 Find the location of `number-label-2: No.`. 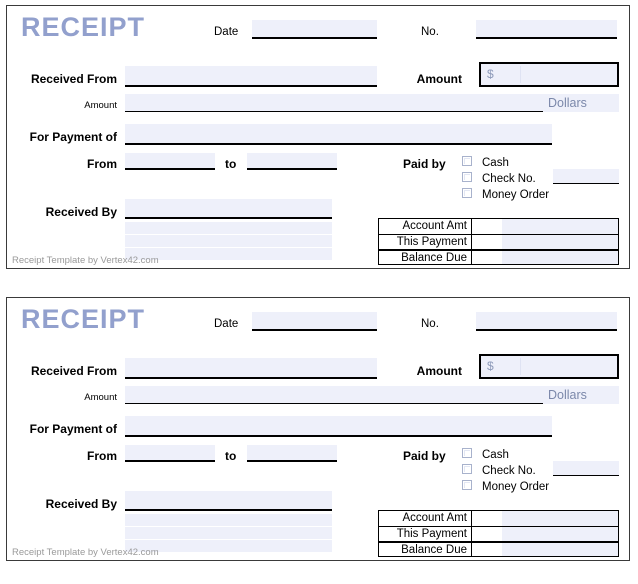

number-label-2: No. is located at coordinates (430, 324).